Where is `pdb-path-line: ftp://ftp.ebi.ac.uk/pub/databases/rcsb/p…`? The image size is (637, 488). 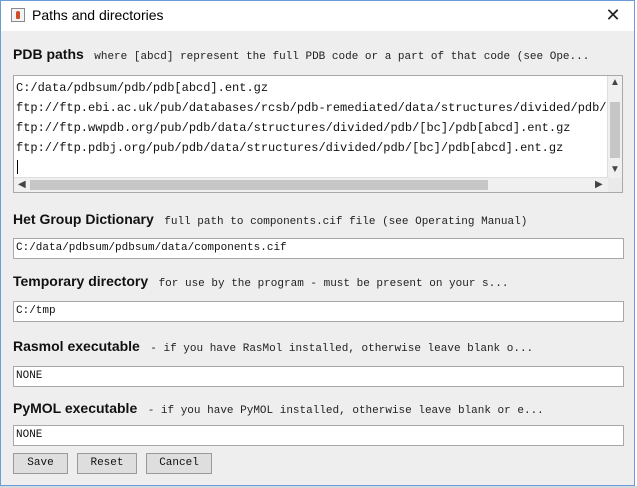 pdb-path-line: ftp://ftp.ebi.ac.uk/pub/databases/rcsb/p… is located at coordinates (319, 108).